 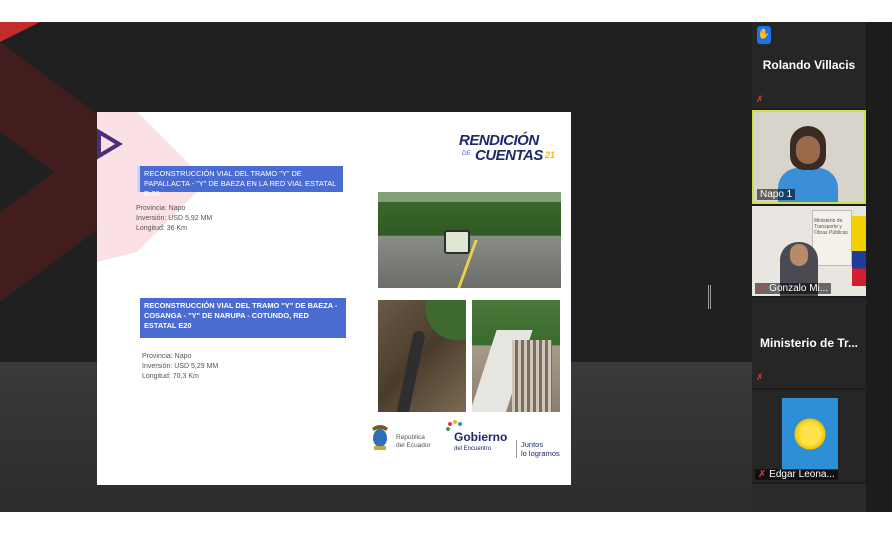 I want to click on logo-small: DE, so click(x=466, y=154).